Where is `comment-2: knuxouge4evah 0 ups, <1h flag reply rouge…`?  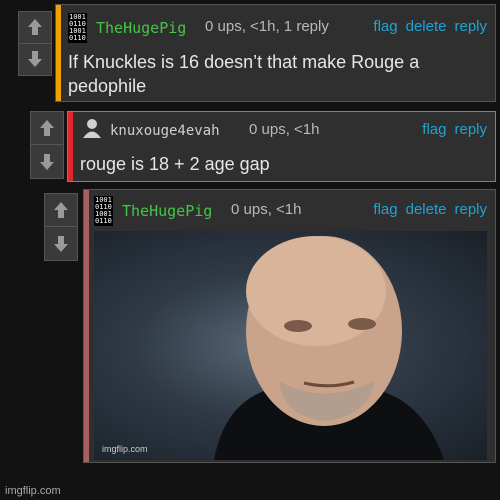
comment-2: knuxouge4evah 0 ups, <1h flag reply rouge… is located at coordinates (281, 146).